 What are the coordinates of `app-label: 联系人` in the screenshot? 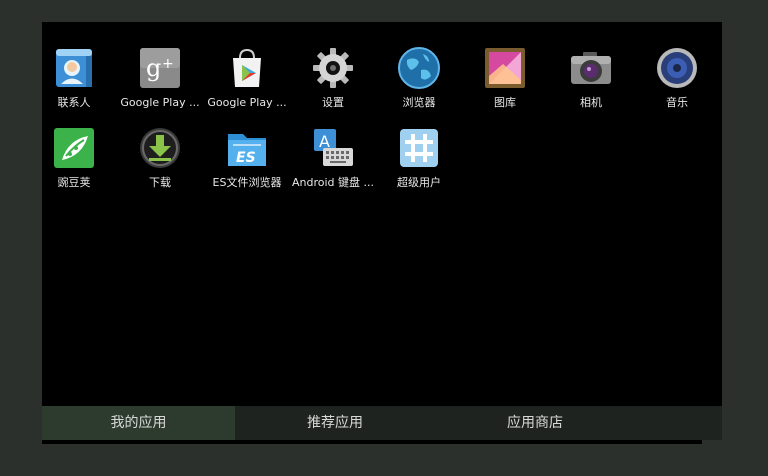 It's located at (74, 102).